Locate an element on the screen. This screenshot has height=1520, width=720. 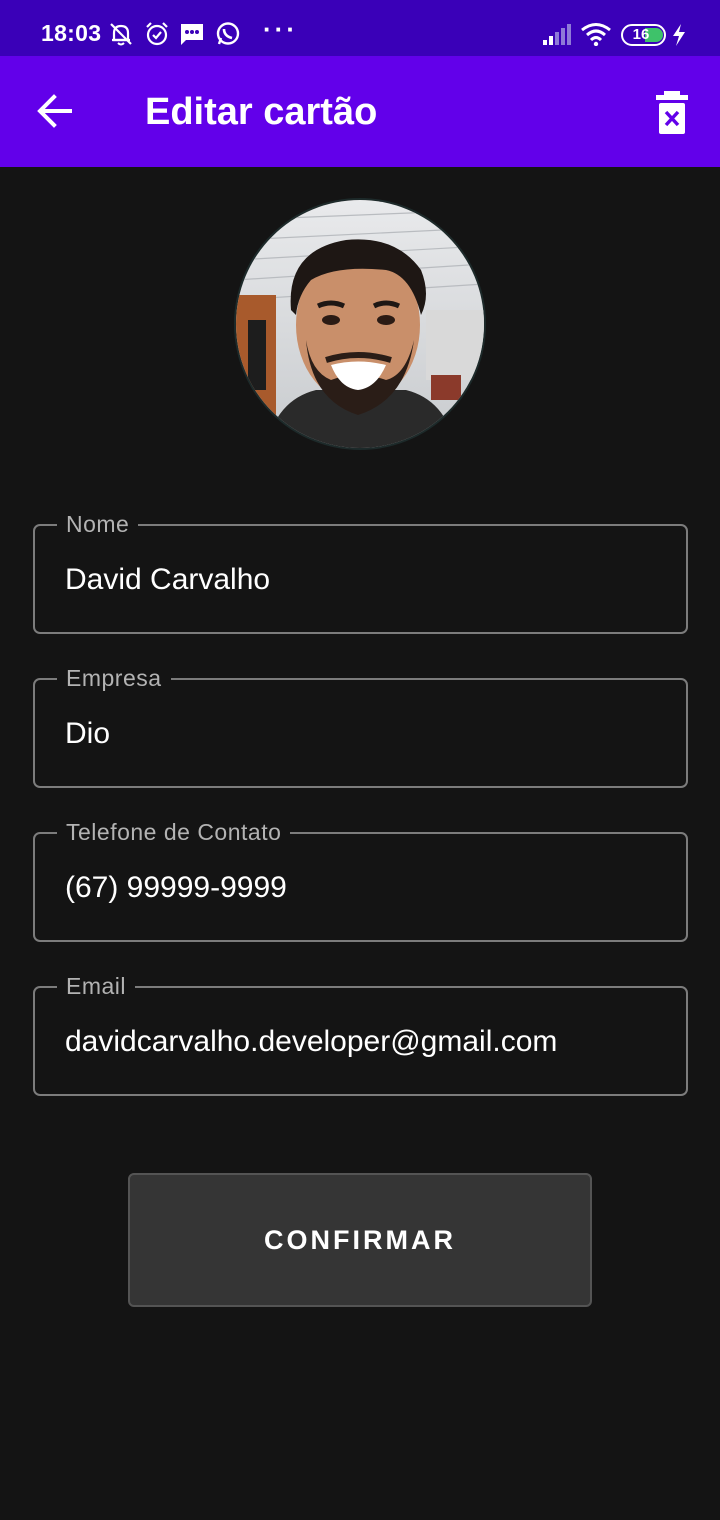
company-field: Empresa Dio is located at coordinates (360, 726).